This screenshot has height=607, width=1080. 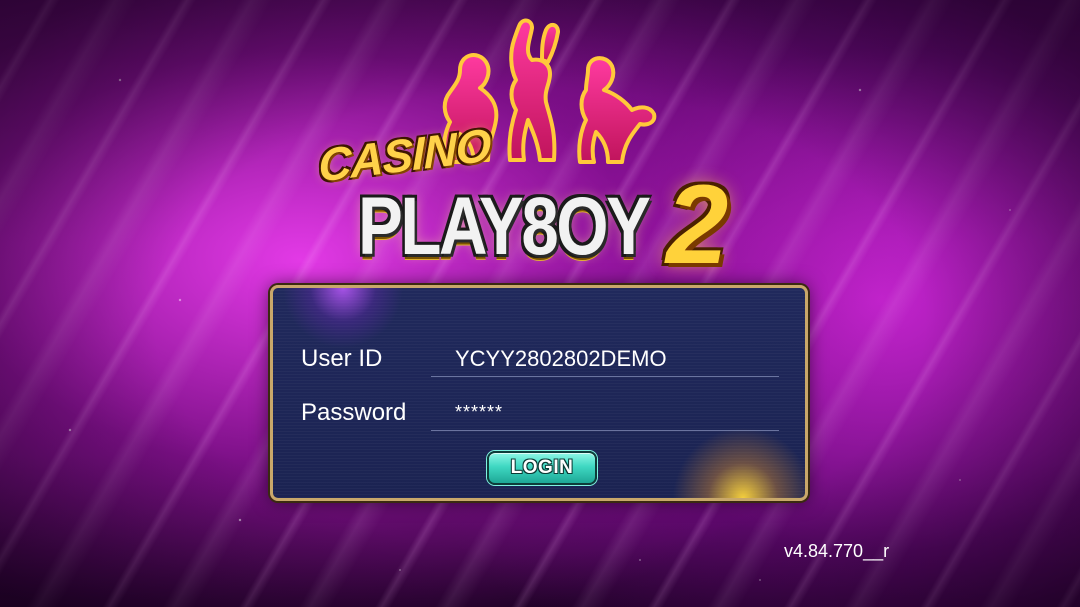 What do you see at coordinates (605, 359) in the screenshot?
I see `userid-input` at bounding box center [605, 359].